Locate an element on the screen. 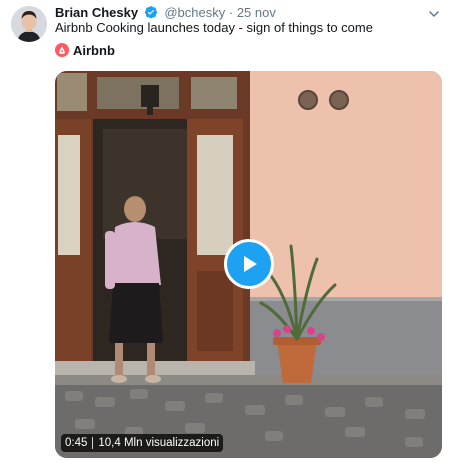 The width and height of the screenshot is (450, 467). chevron-down-icon is located at coordinates (434, 13).